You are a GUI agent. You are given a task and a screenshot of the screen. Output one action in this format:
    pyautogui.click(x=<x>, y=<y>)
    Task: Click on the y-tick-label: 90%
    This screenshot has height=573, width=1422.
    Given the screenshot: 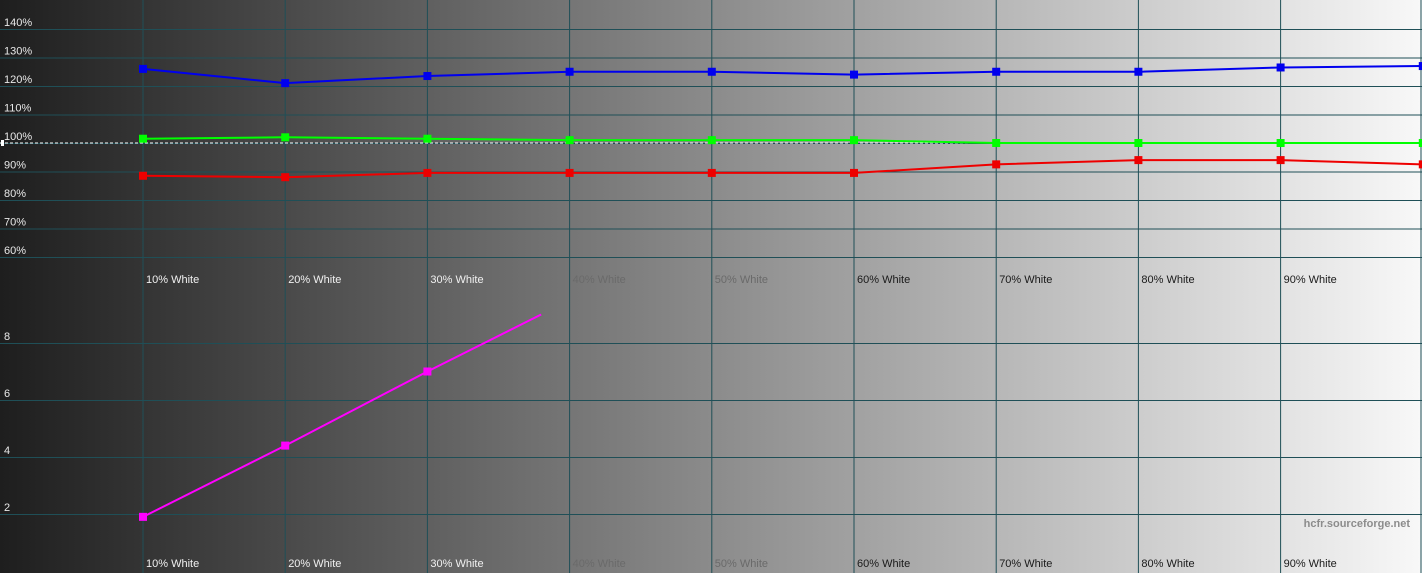 What is the action you would take?
    pyautogui.click(x=15, y=166)
    